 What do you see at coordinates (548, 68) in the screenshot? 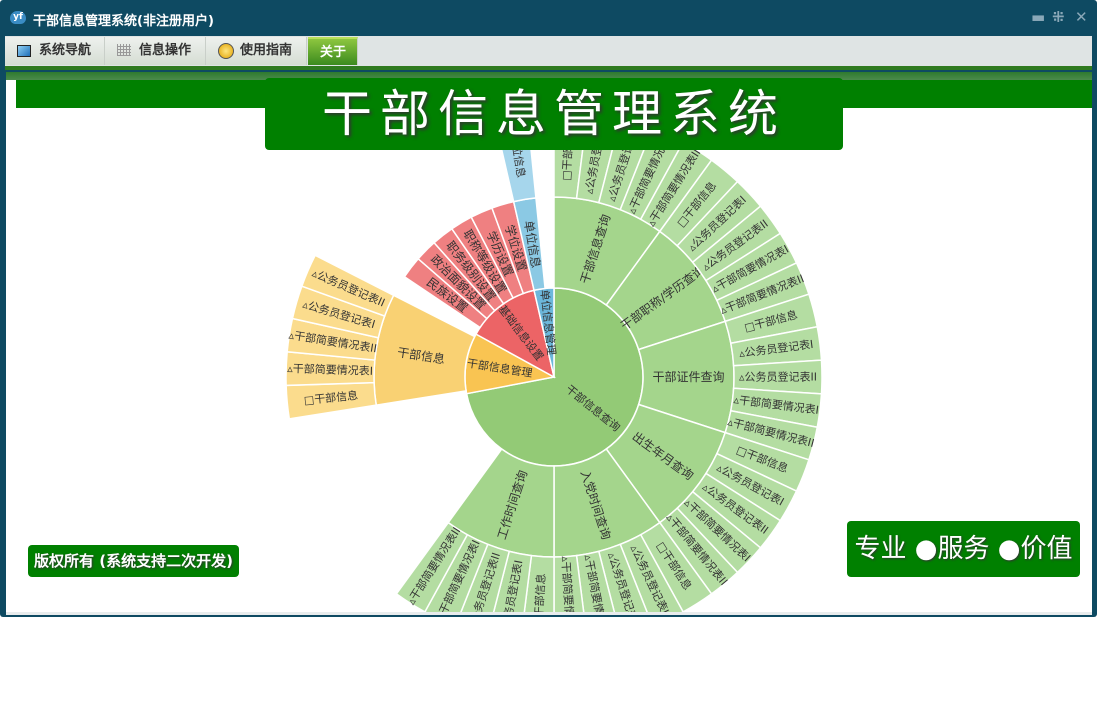
I see `tab-underline` at bounding box center [548, 68].